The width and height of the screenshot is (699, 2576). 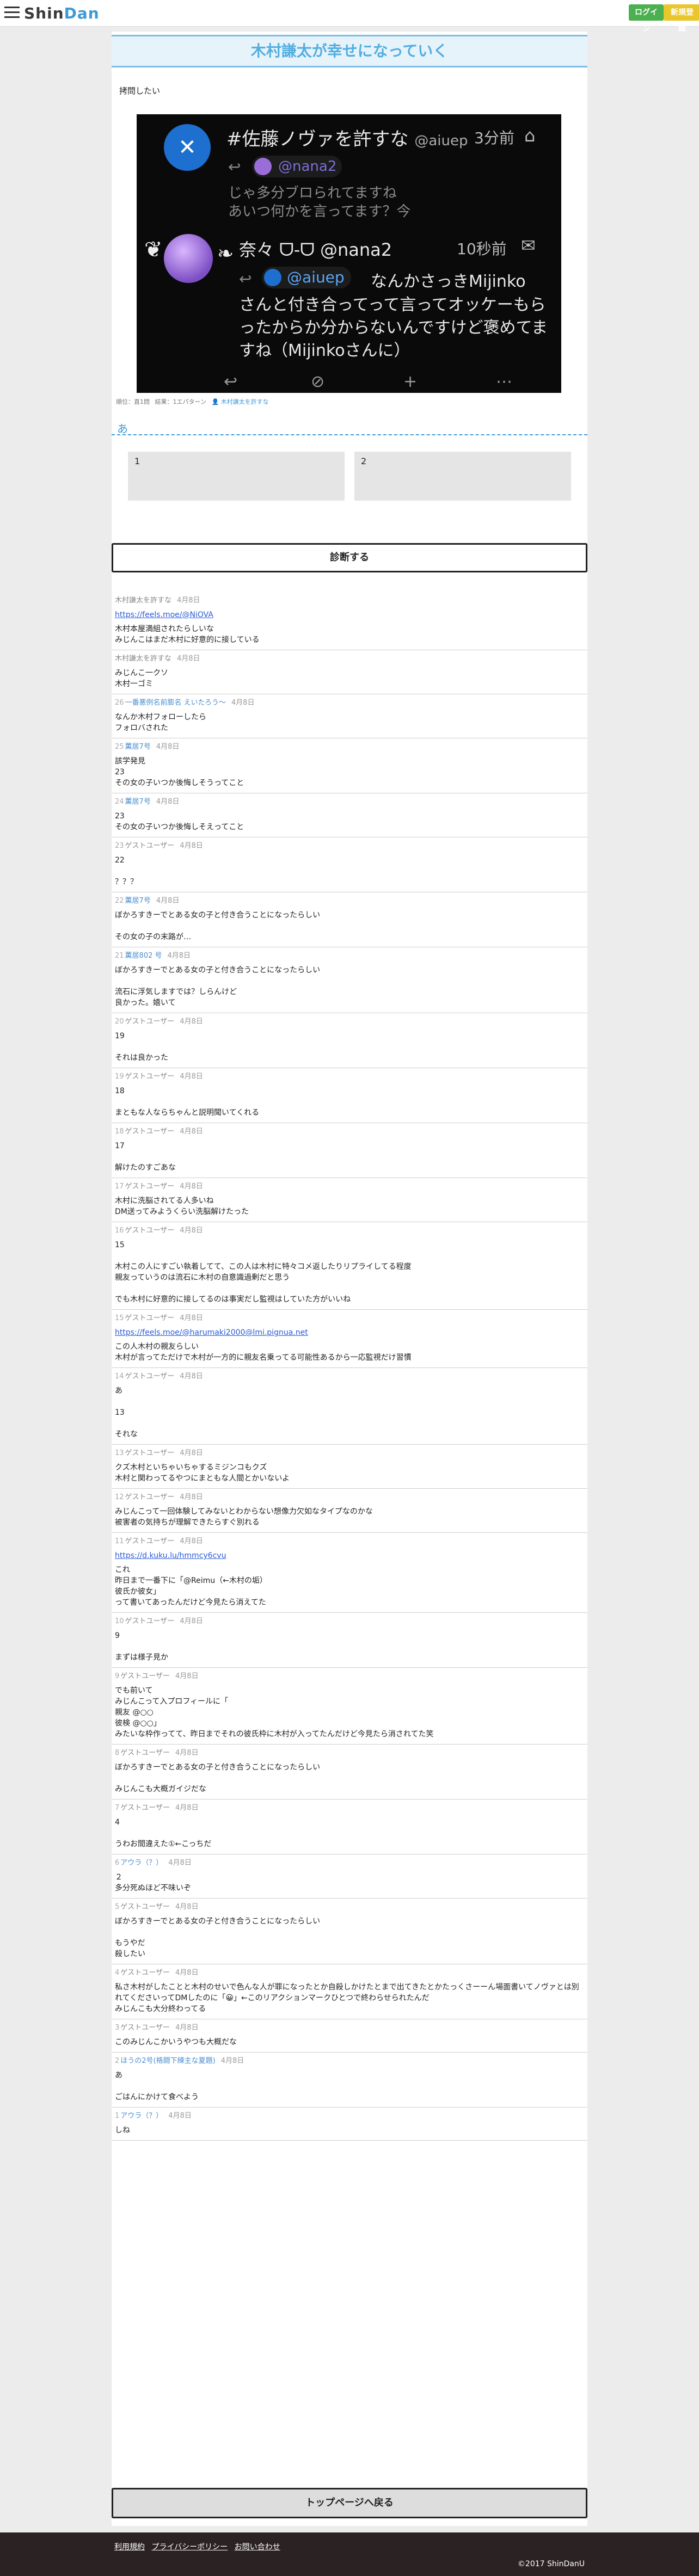 I want to click on footer-link-terms: 利用規約, so click(x=129, y=2547).